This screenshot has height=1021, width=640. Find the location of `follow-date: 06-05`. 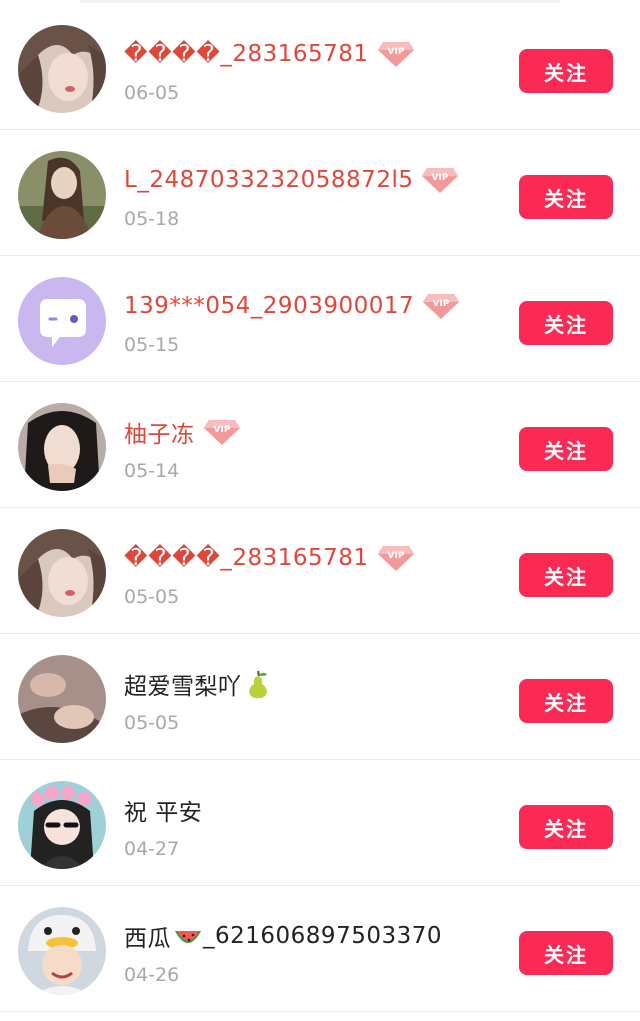

follow-date: 06-05 is located at coordinates (152, 93).